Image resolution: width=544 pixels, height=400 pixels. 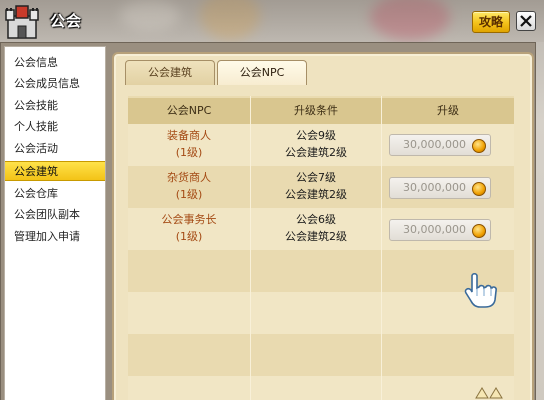 I want to click on condition-guild-level: 公会9级, so click(x=316, y=135).